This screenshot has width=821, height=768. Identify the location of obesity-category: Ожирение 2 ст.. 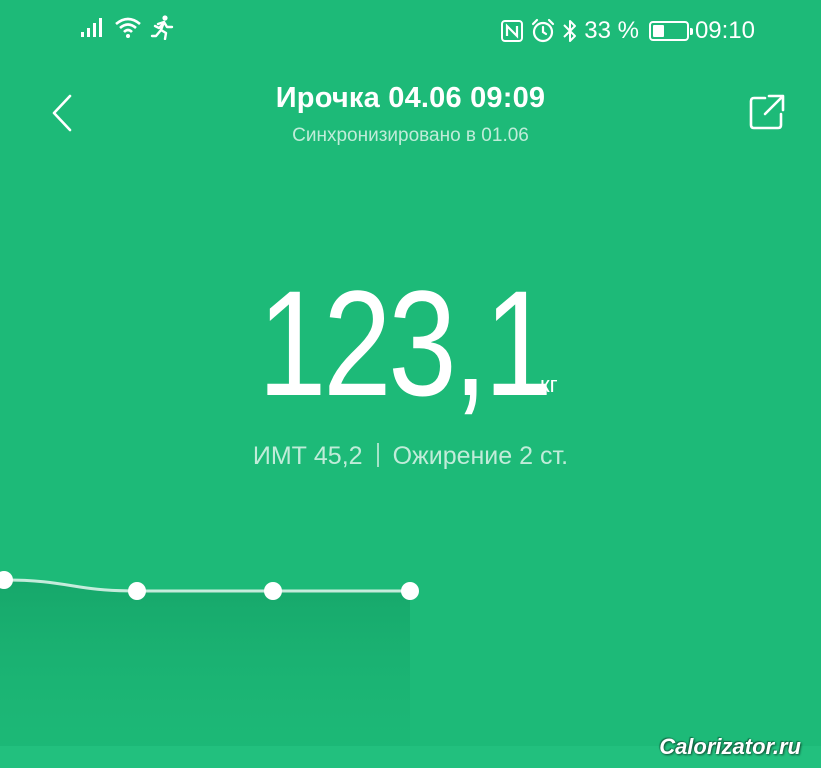
(480, 456).